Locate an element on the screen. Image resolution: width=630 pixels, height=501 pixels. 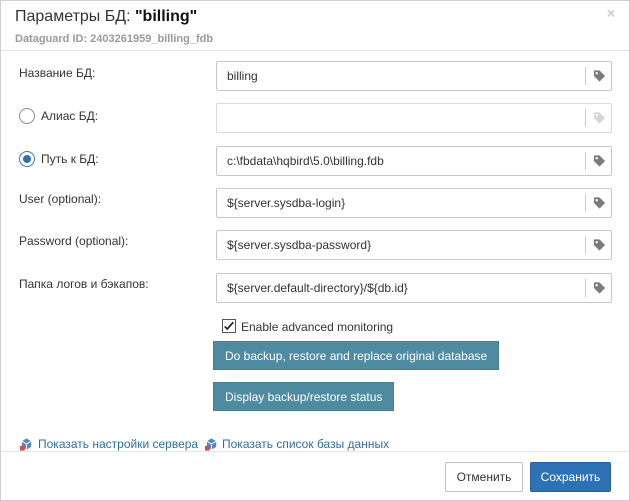
logs-folder-field is located at coordinates (414, 288).